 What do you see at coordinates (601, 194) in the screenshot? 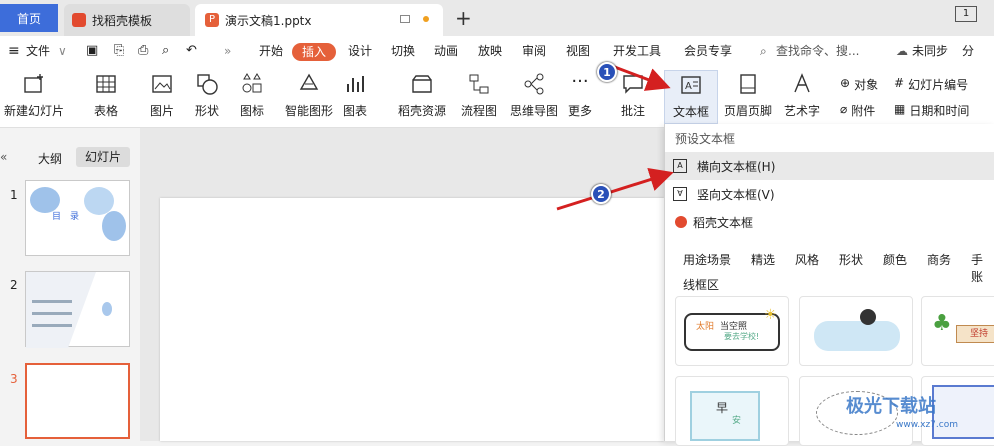
I see `step-badge-2: 2` at bounding box center [601, 194].